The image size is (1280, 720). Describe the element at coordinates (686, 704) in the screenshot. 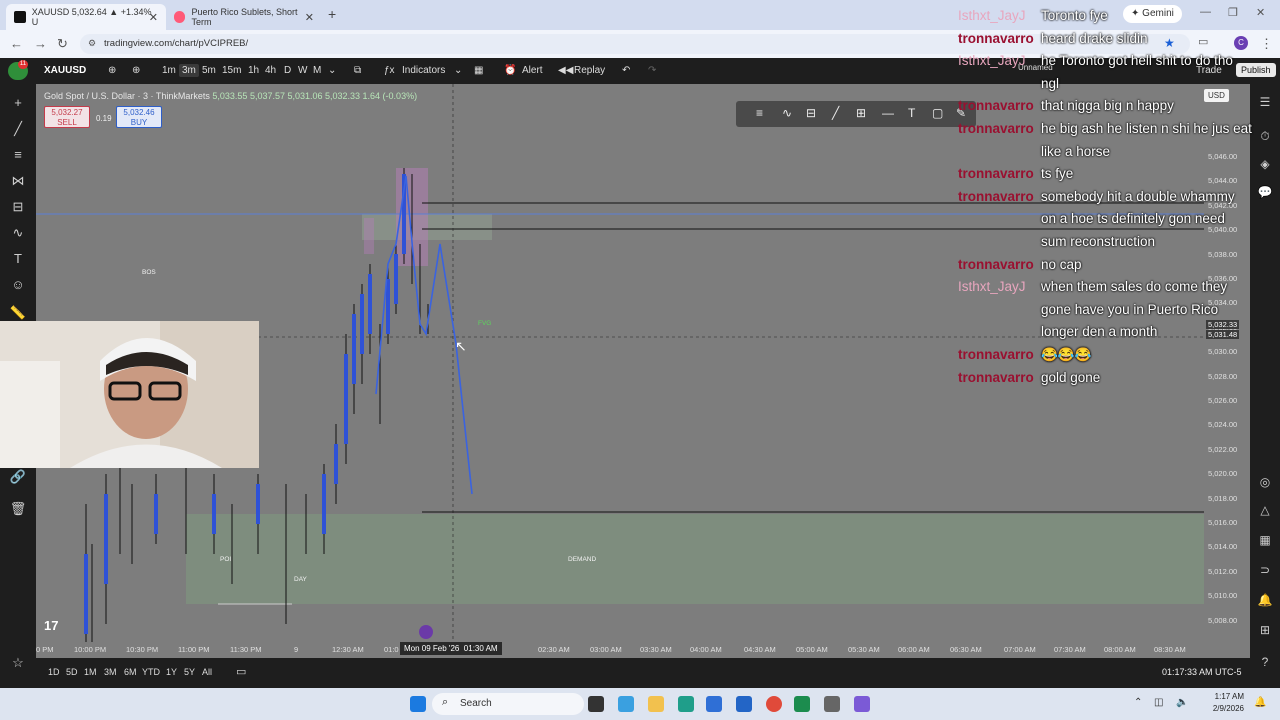

I see `edge-icon` at that location.